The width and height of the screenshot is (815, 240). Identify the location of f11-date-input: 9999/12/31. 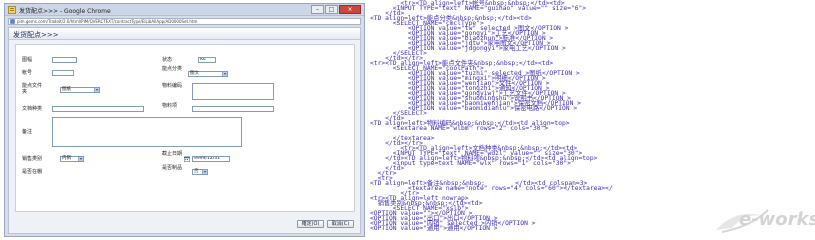
(211, 159).